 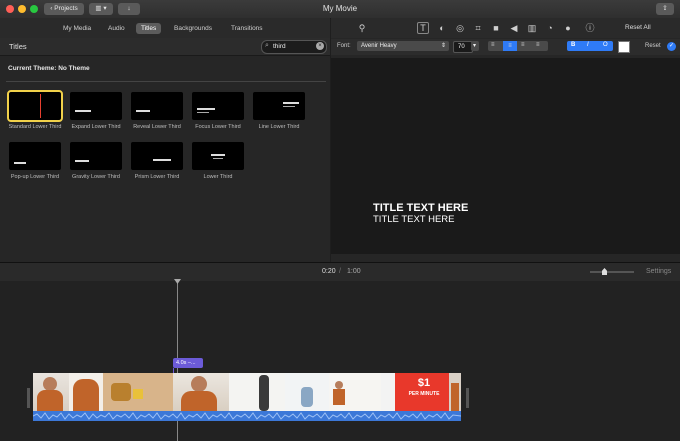 I want to click on chevron-updown-icon: ⇕, so click(x=443, y=46).